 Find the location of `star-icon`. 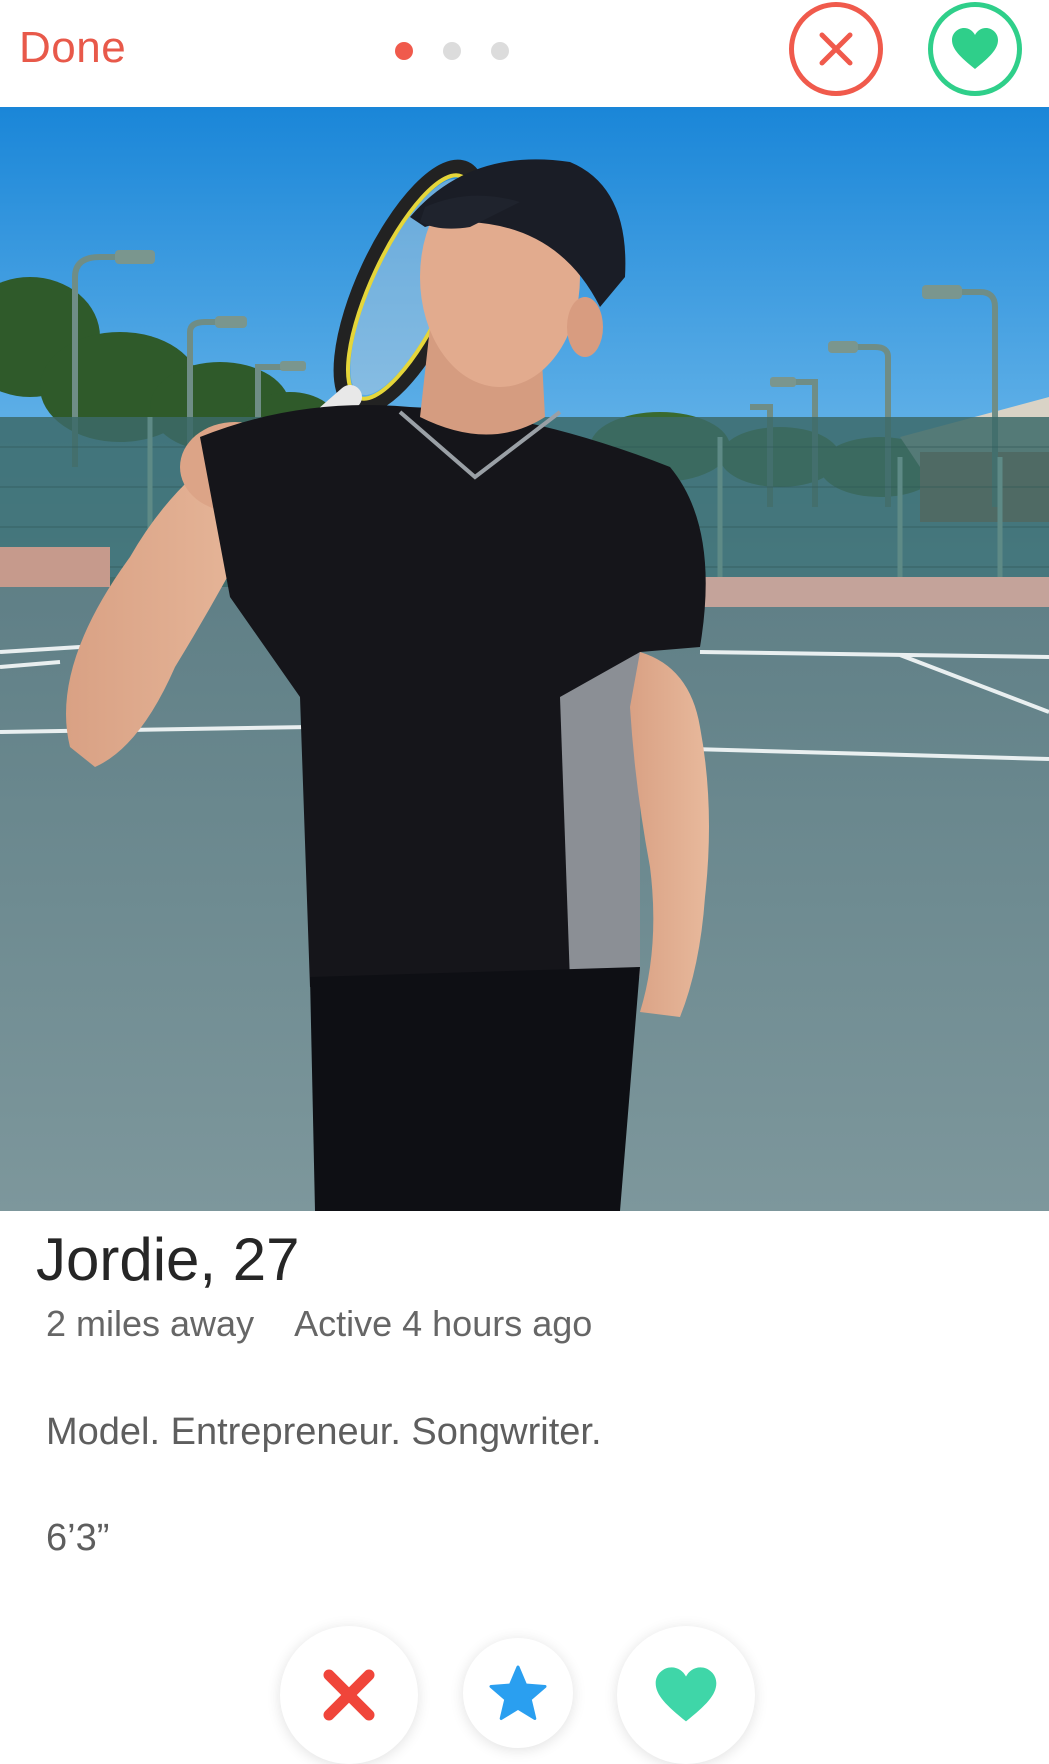

star-icon is located at coordinates (518, 1692).